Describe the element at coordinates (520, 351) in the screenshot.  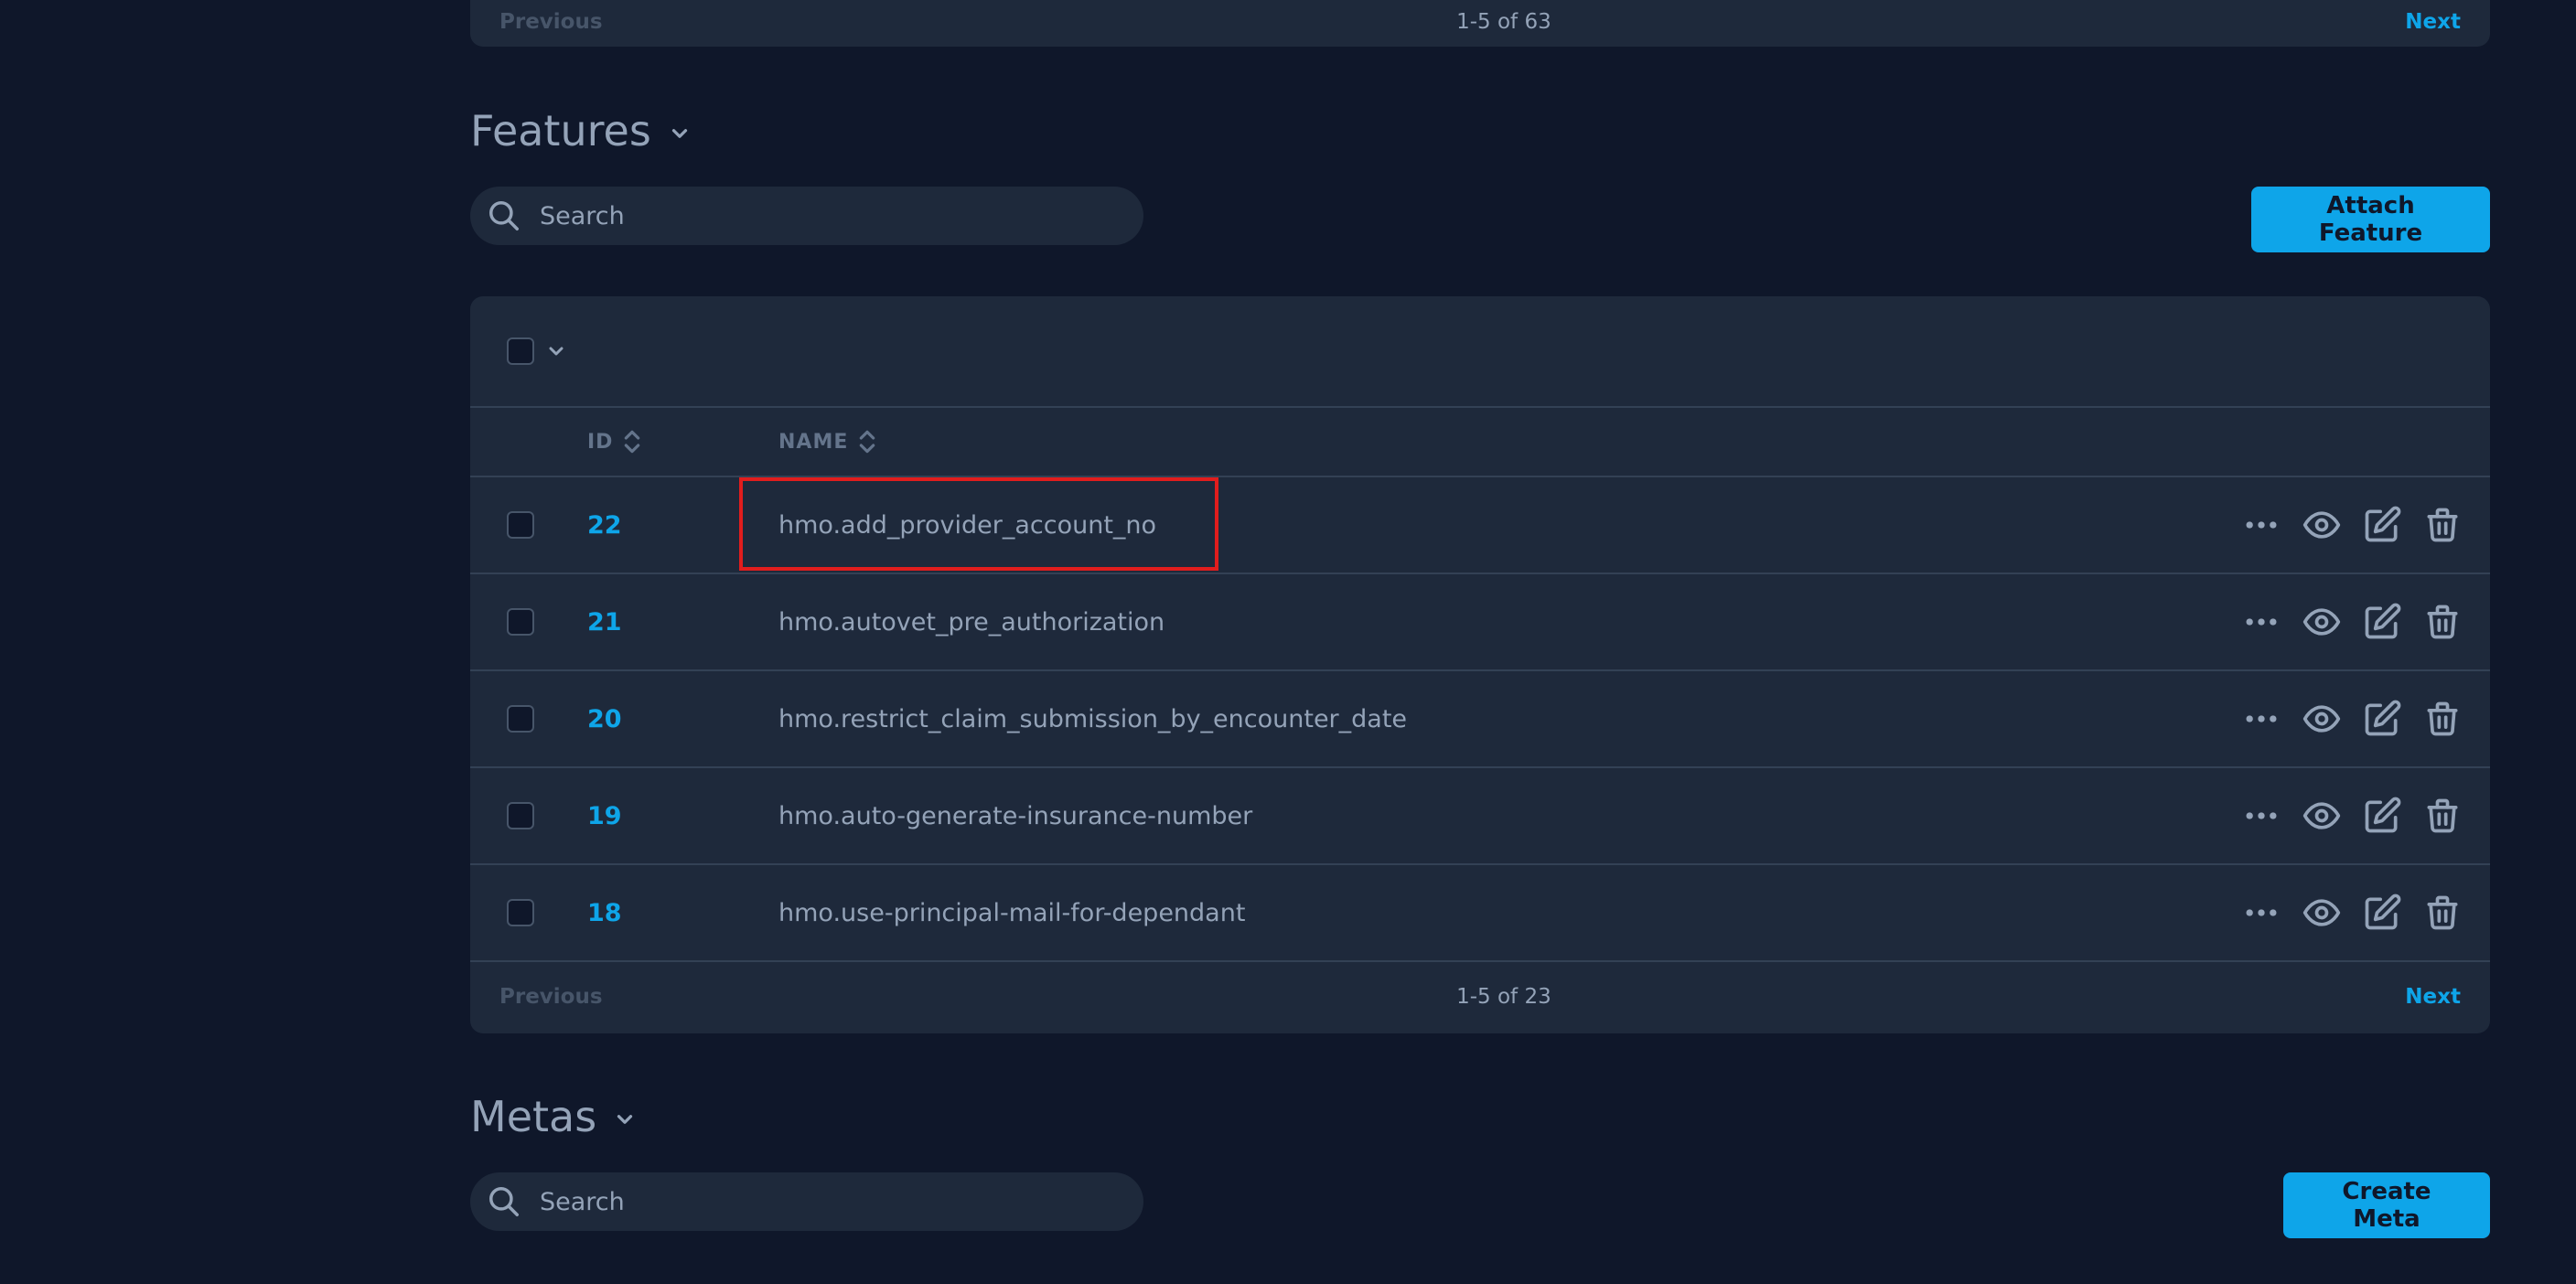
I see `select-all-checkbox` at that location.